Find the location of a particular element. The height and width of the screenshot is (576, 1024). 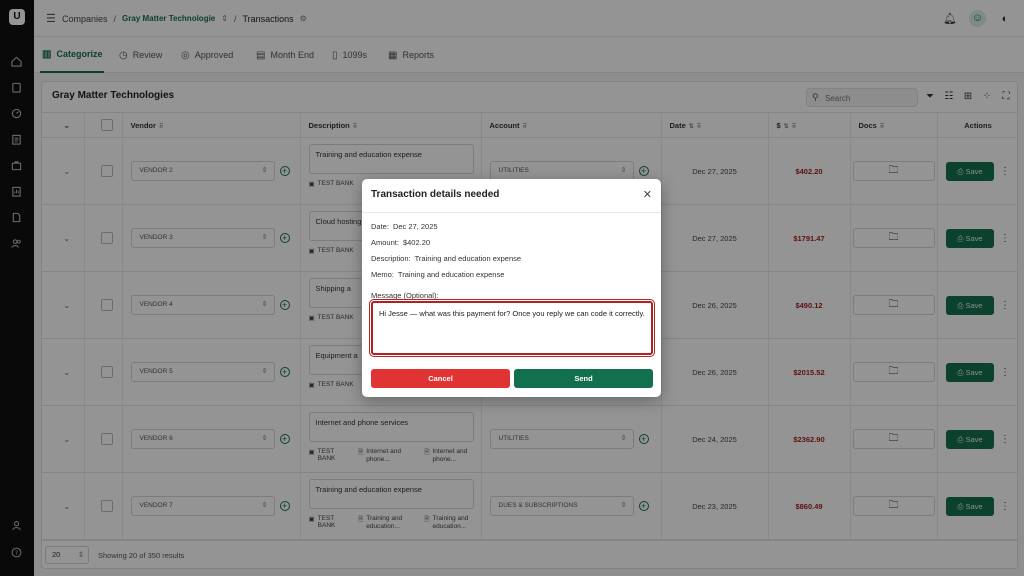

detail-memo: Memo: Training and education expense is located at coordinates (437, 274).